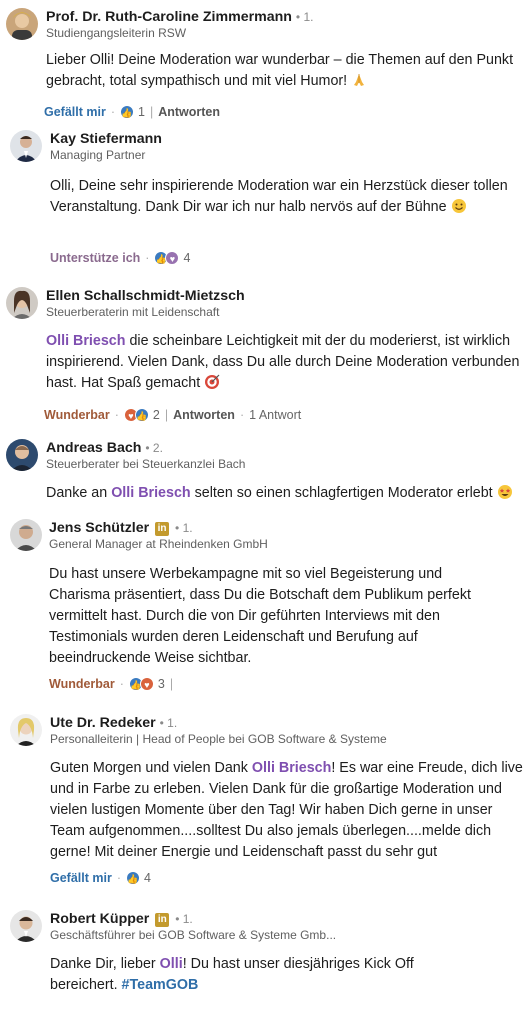 The image size is (526, 1032). Describe the element at coordinates (99, 919) in the screenshot. I see `author-name: Robert Küpper` at that location.